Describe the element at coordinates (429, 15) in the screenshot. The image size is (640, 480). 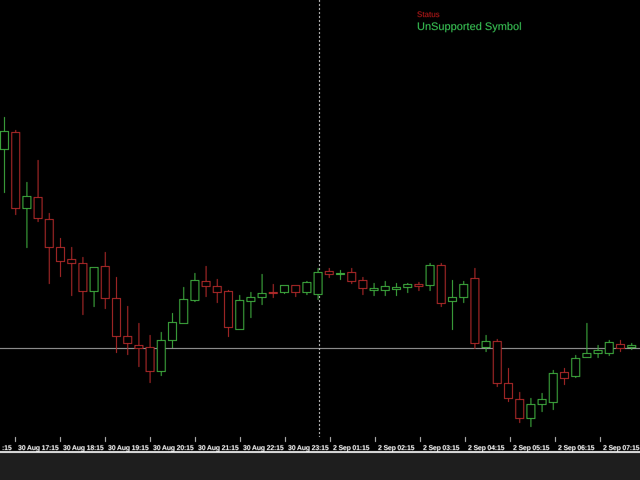
I see `status-label: Status` at that location.